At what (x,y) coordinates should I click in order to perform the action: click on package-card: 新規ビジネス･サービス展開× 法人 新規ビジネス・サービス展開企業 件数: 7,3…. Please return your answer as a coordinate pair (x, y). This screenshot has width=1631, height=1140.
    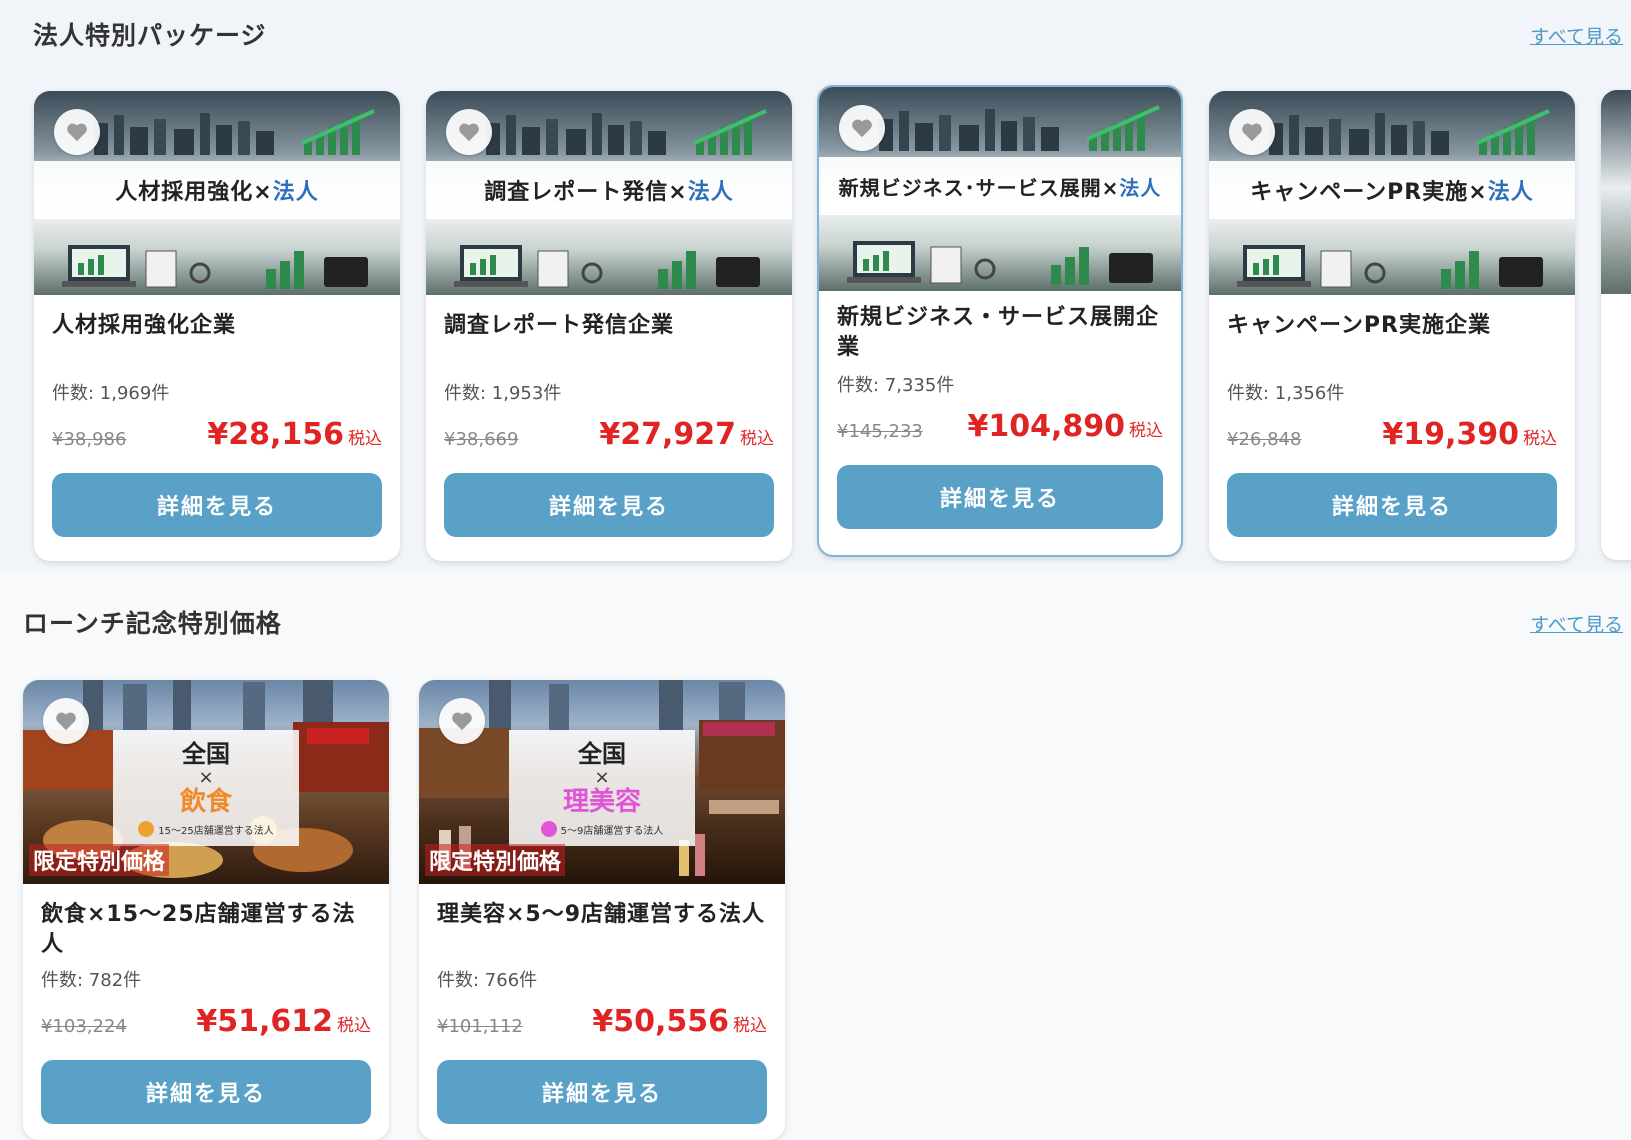
    Looking at the image, I should click on (1000, 321).